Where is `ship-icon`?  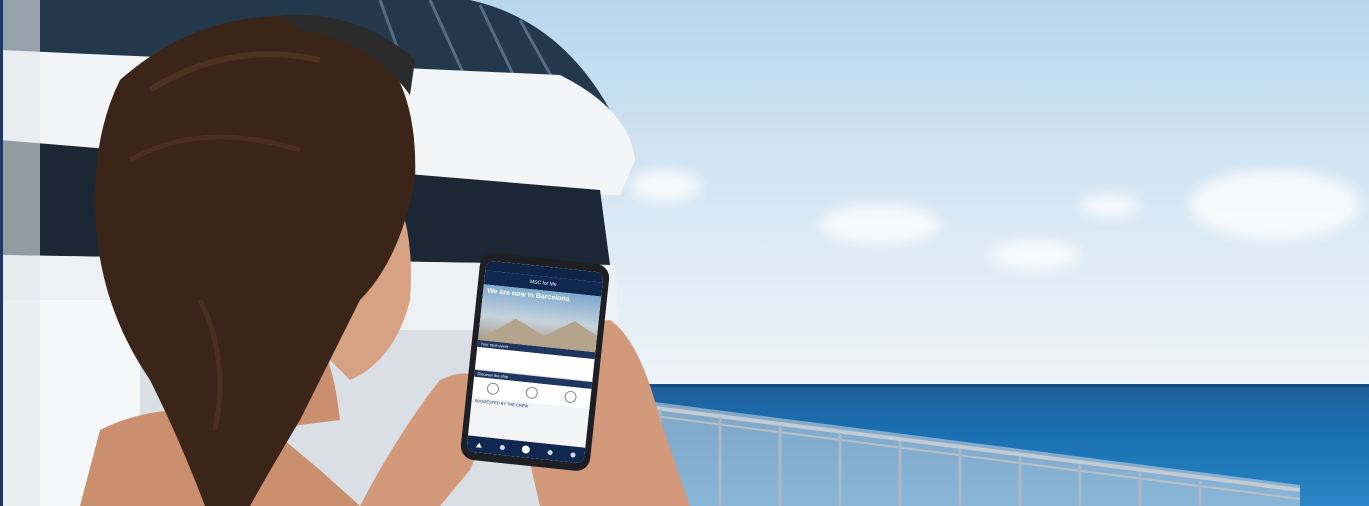
ship-icon is located at coordinates (573, 454).